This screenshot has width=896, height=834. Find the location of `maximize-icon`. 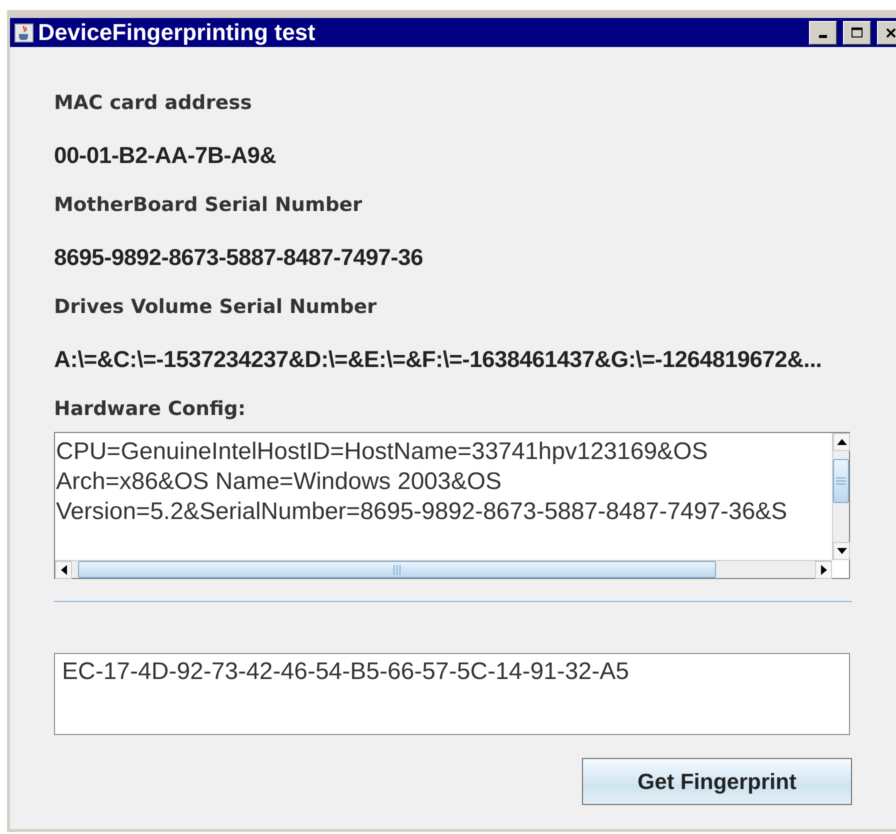

maximize-icon is located at coordinates (857, 32).